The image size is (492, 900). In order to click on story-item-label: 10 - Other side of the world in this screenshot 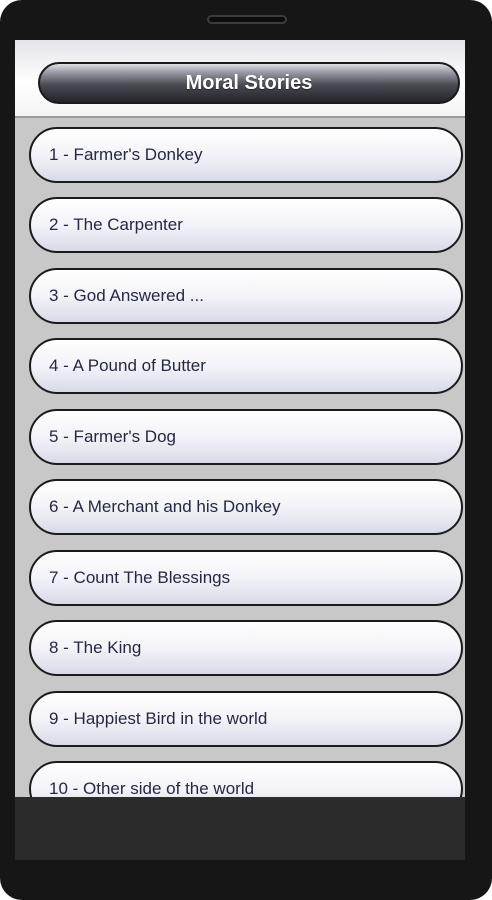, I will do `click(152, 788)`.